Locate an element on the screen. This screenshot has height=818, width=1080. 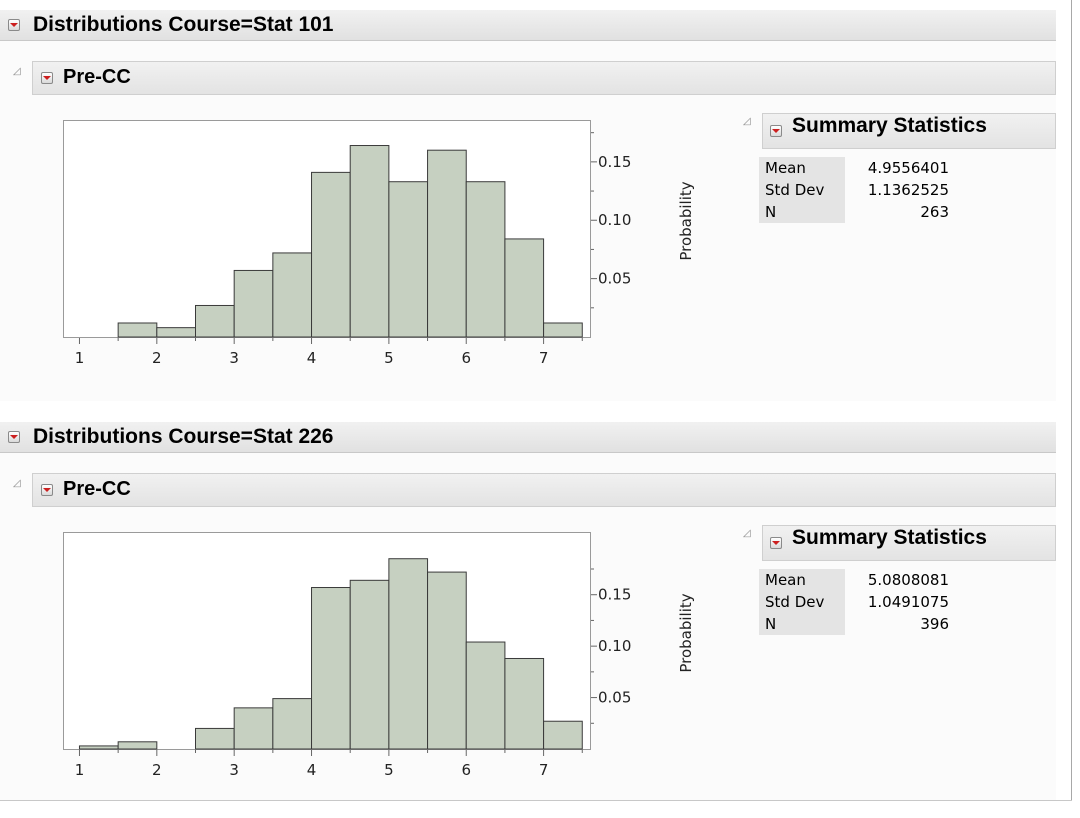
stat-value: 396 is located at coordinates (934, 624).